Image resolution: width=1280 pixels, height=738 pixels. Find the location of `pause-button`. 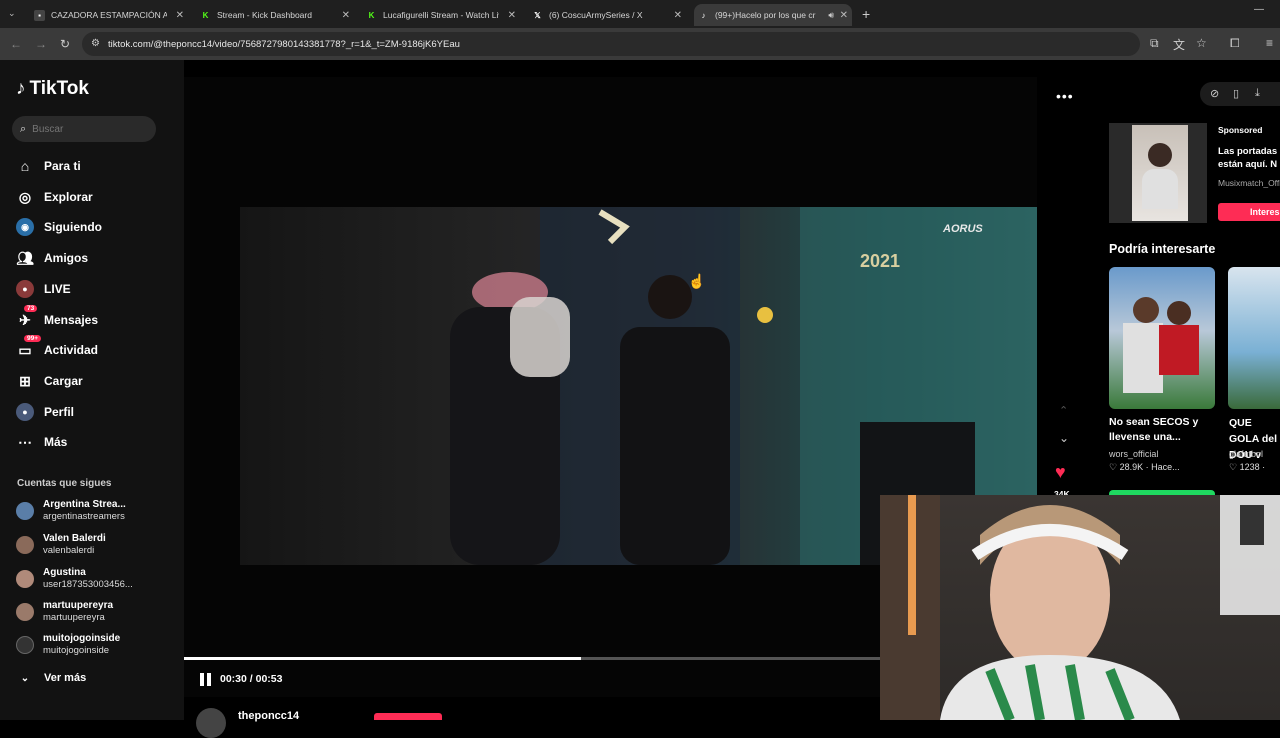

pause-button is located at coordinates (206, 679).